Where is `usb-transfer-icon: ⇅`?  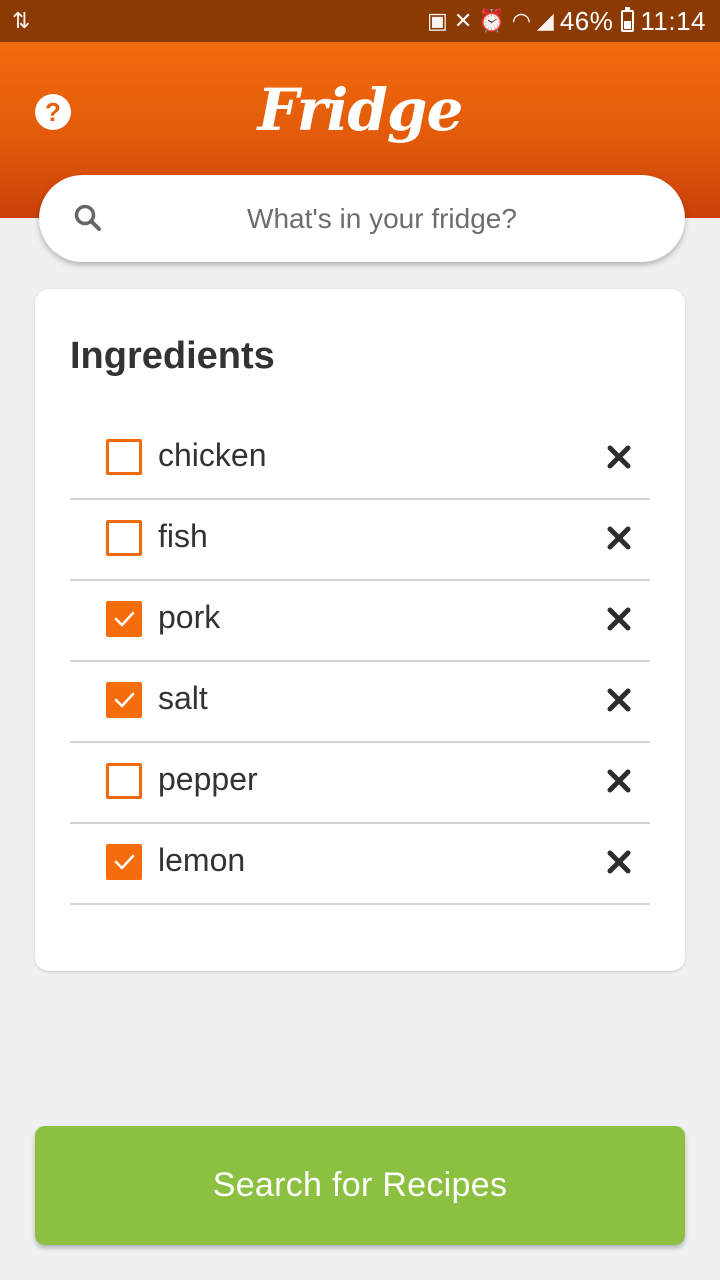
usb-transfer-icon: ⇅ is located at coordinates (21, 20).